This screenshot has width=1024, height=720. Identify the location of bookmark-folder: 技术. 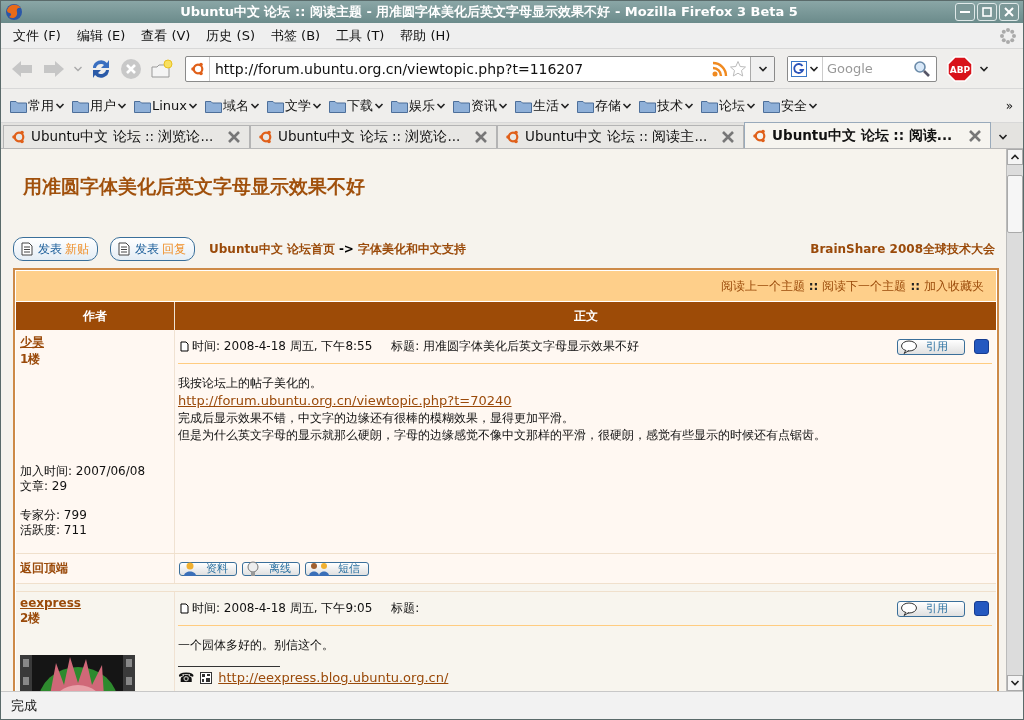
(667, 105).